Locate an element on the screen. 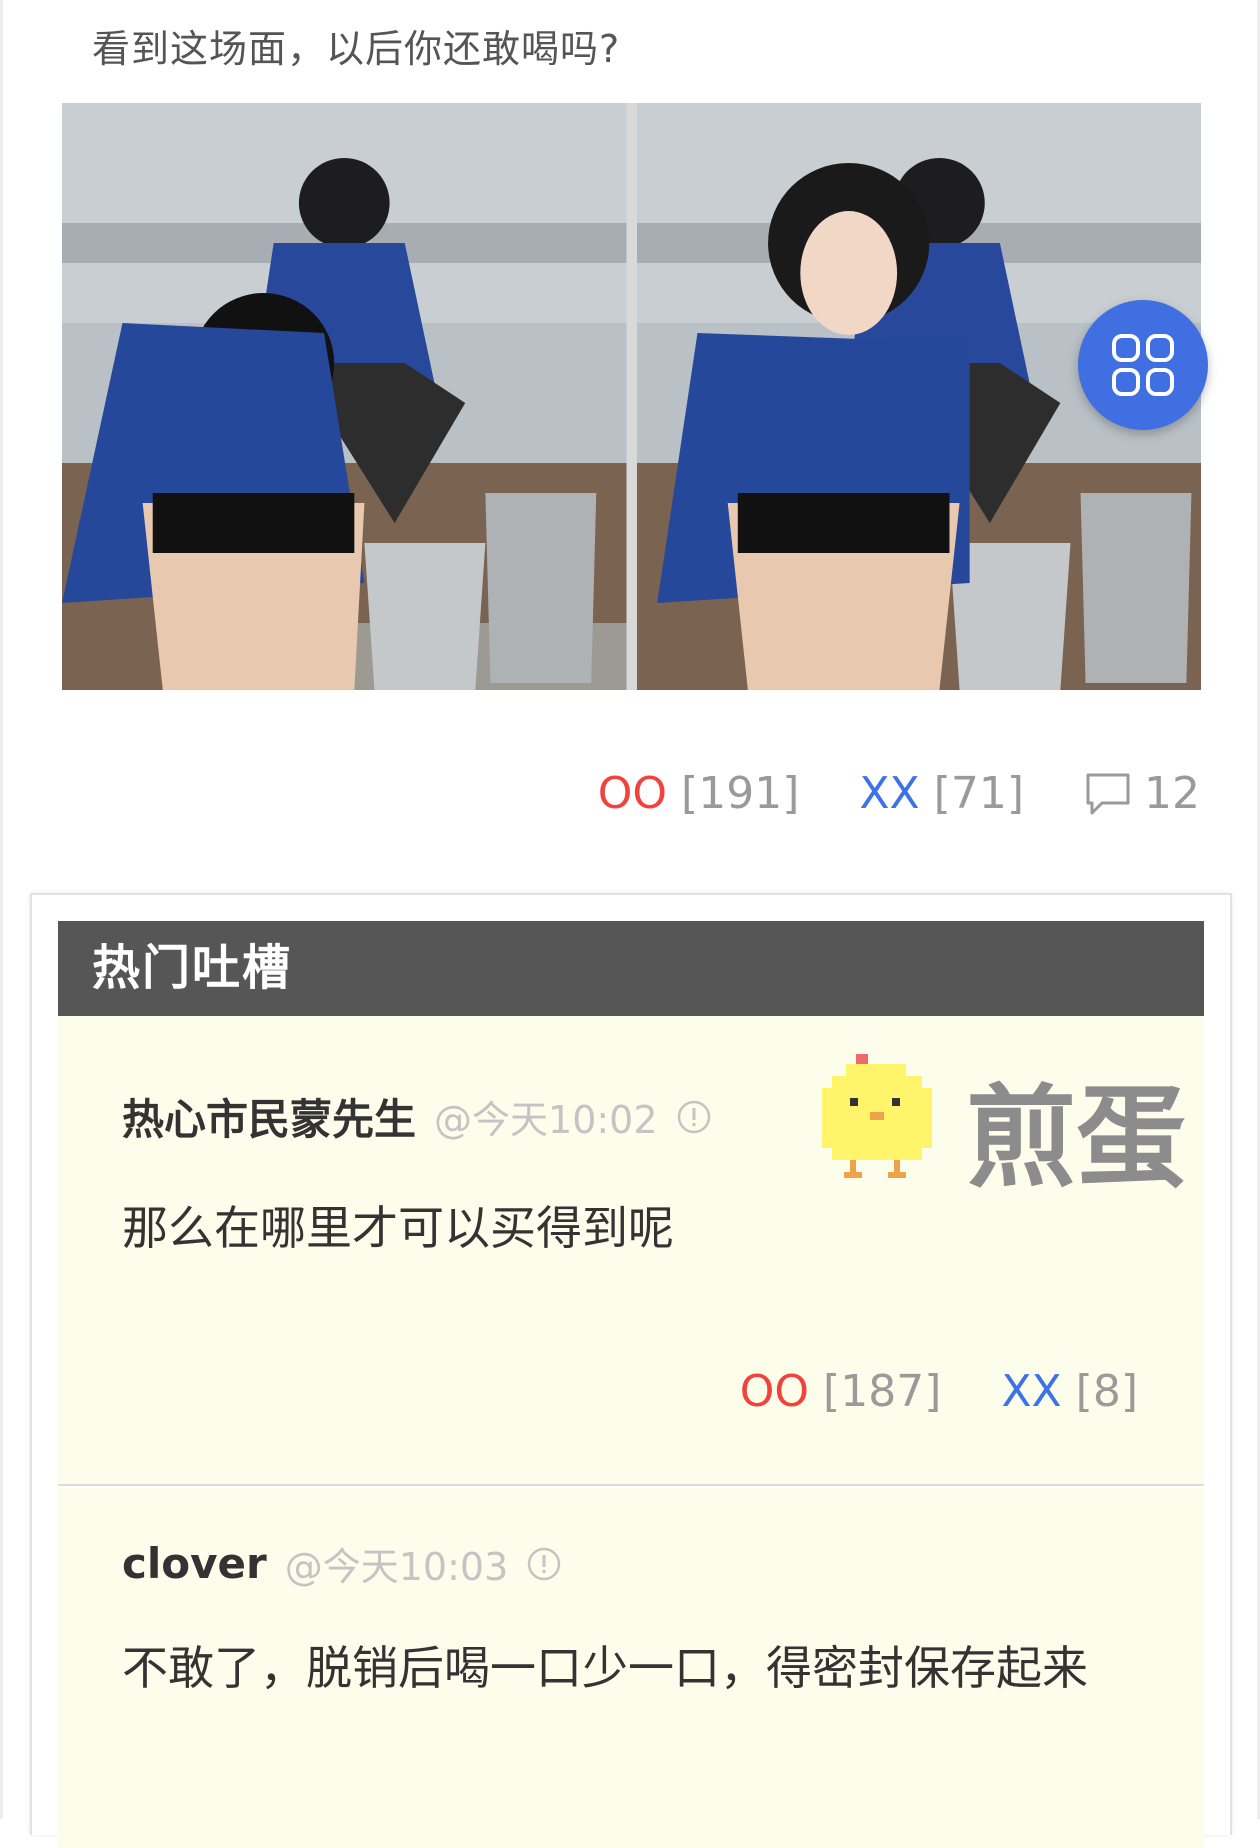 The image size is (1260, 1848). comment-time: @今天10:02 is located at coordinates (546, 1120).